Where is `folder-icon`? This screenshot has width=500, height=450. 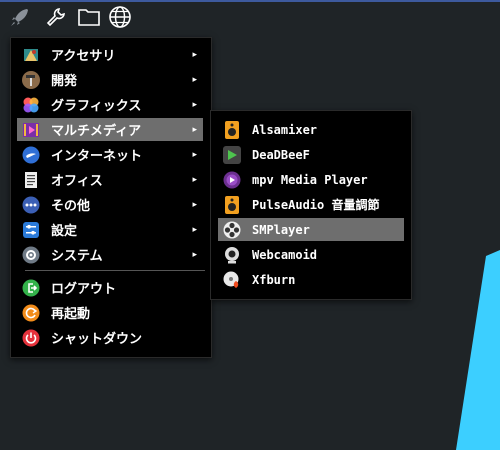 folder-icon is located at coordinates (89, 17).